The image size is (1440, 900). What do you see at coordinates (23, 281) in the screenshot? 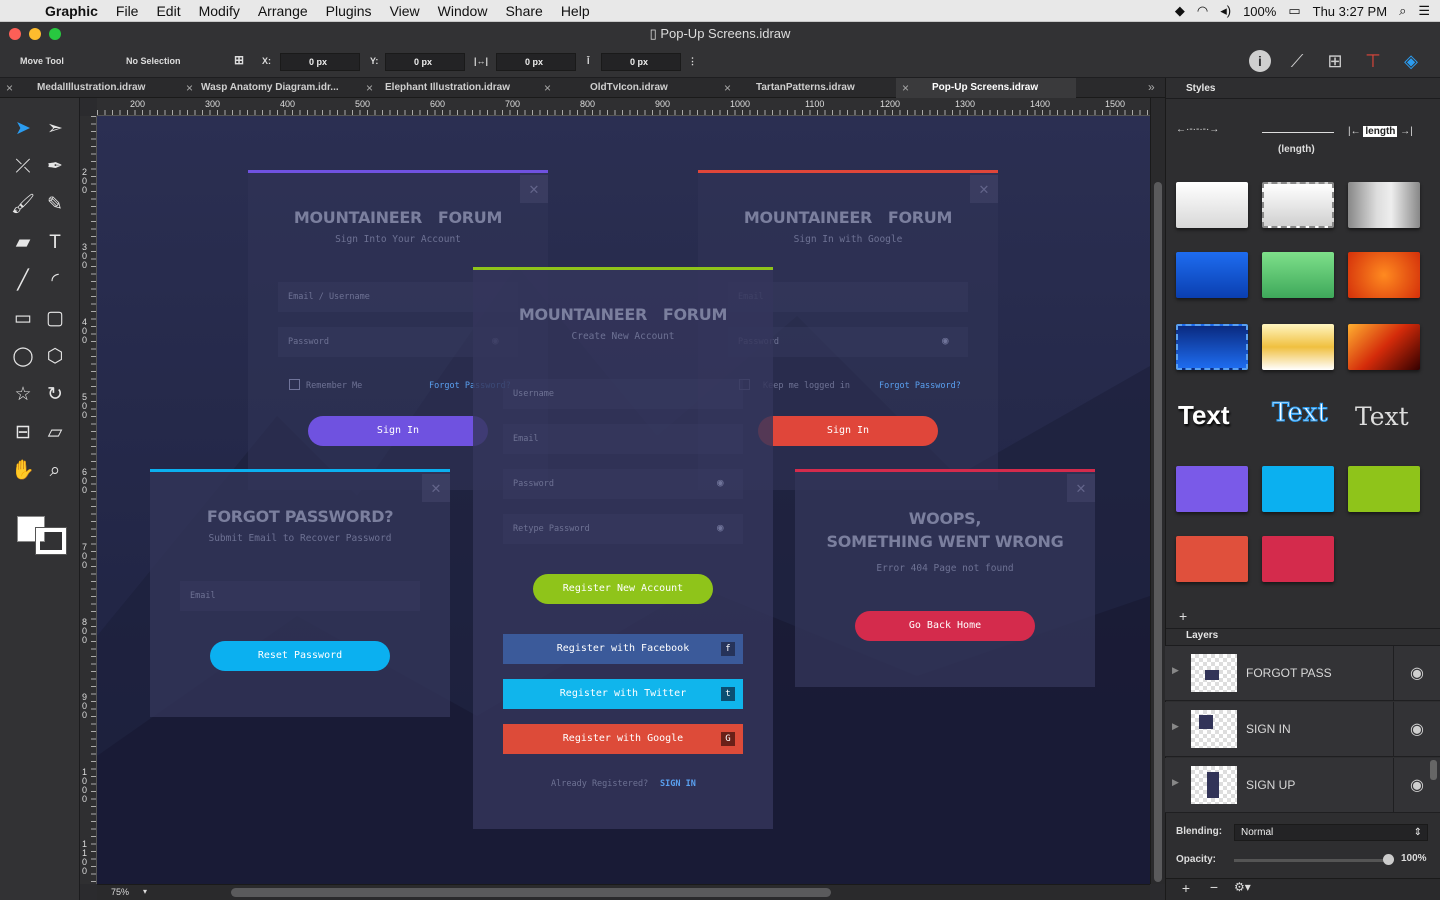
I see `line-icon: ╱` at bounding box center [23, 281].